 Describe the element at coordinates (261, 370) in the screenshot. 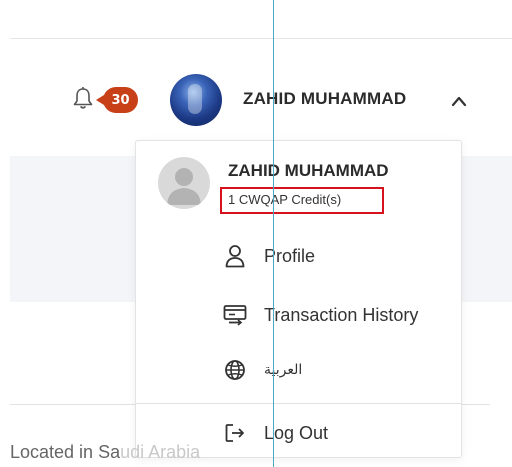

I see `menu-item-arabic: العربية` at that location.